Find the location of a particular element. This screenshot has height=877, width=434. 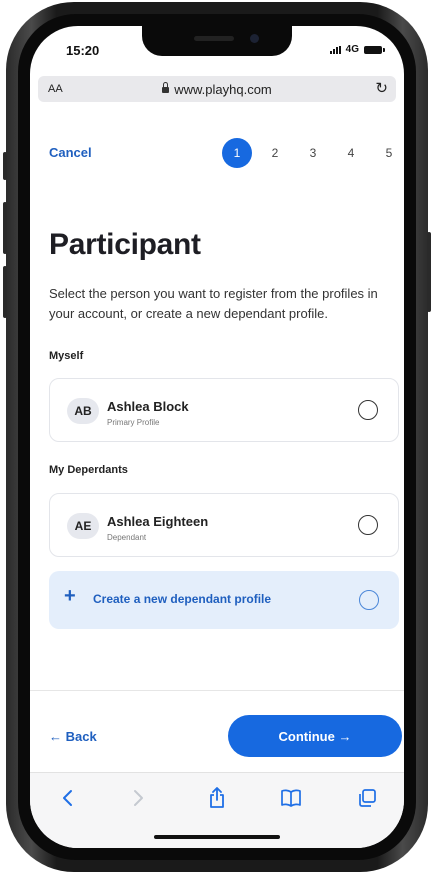

profile-card-dependant: AE Ashlea Eighteen Dependant is located at coordinates (224, 525).